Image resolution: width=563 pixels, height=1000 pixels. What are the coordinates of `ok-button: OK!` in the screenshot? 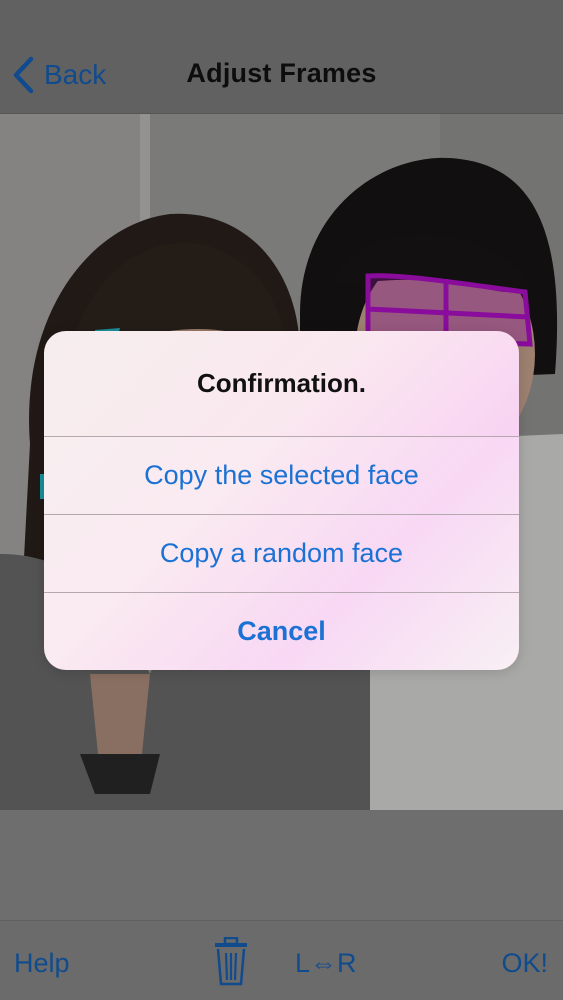 It's located at (524, 963).